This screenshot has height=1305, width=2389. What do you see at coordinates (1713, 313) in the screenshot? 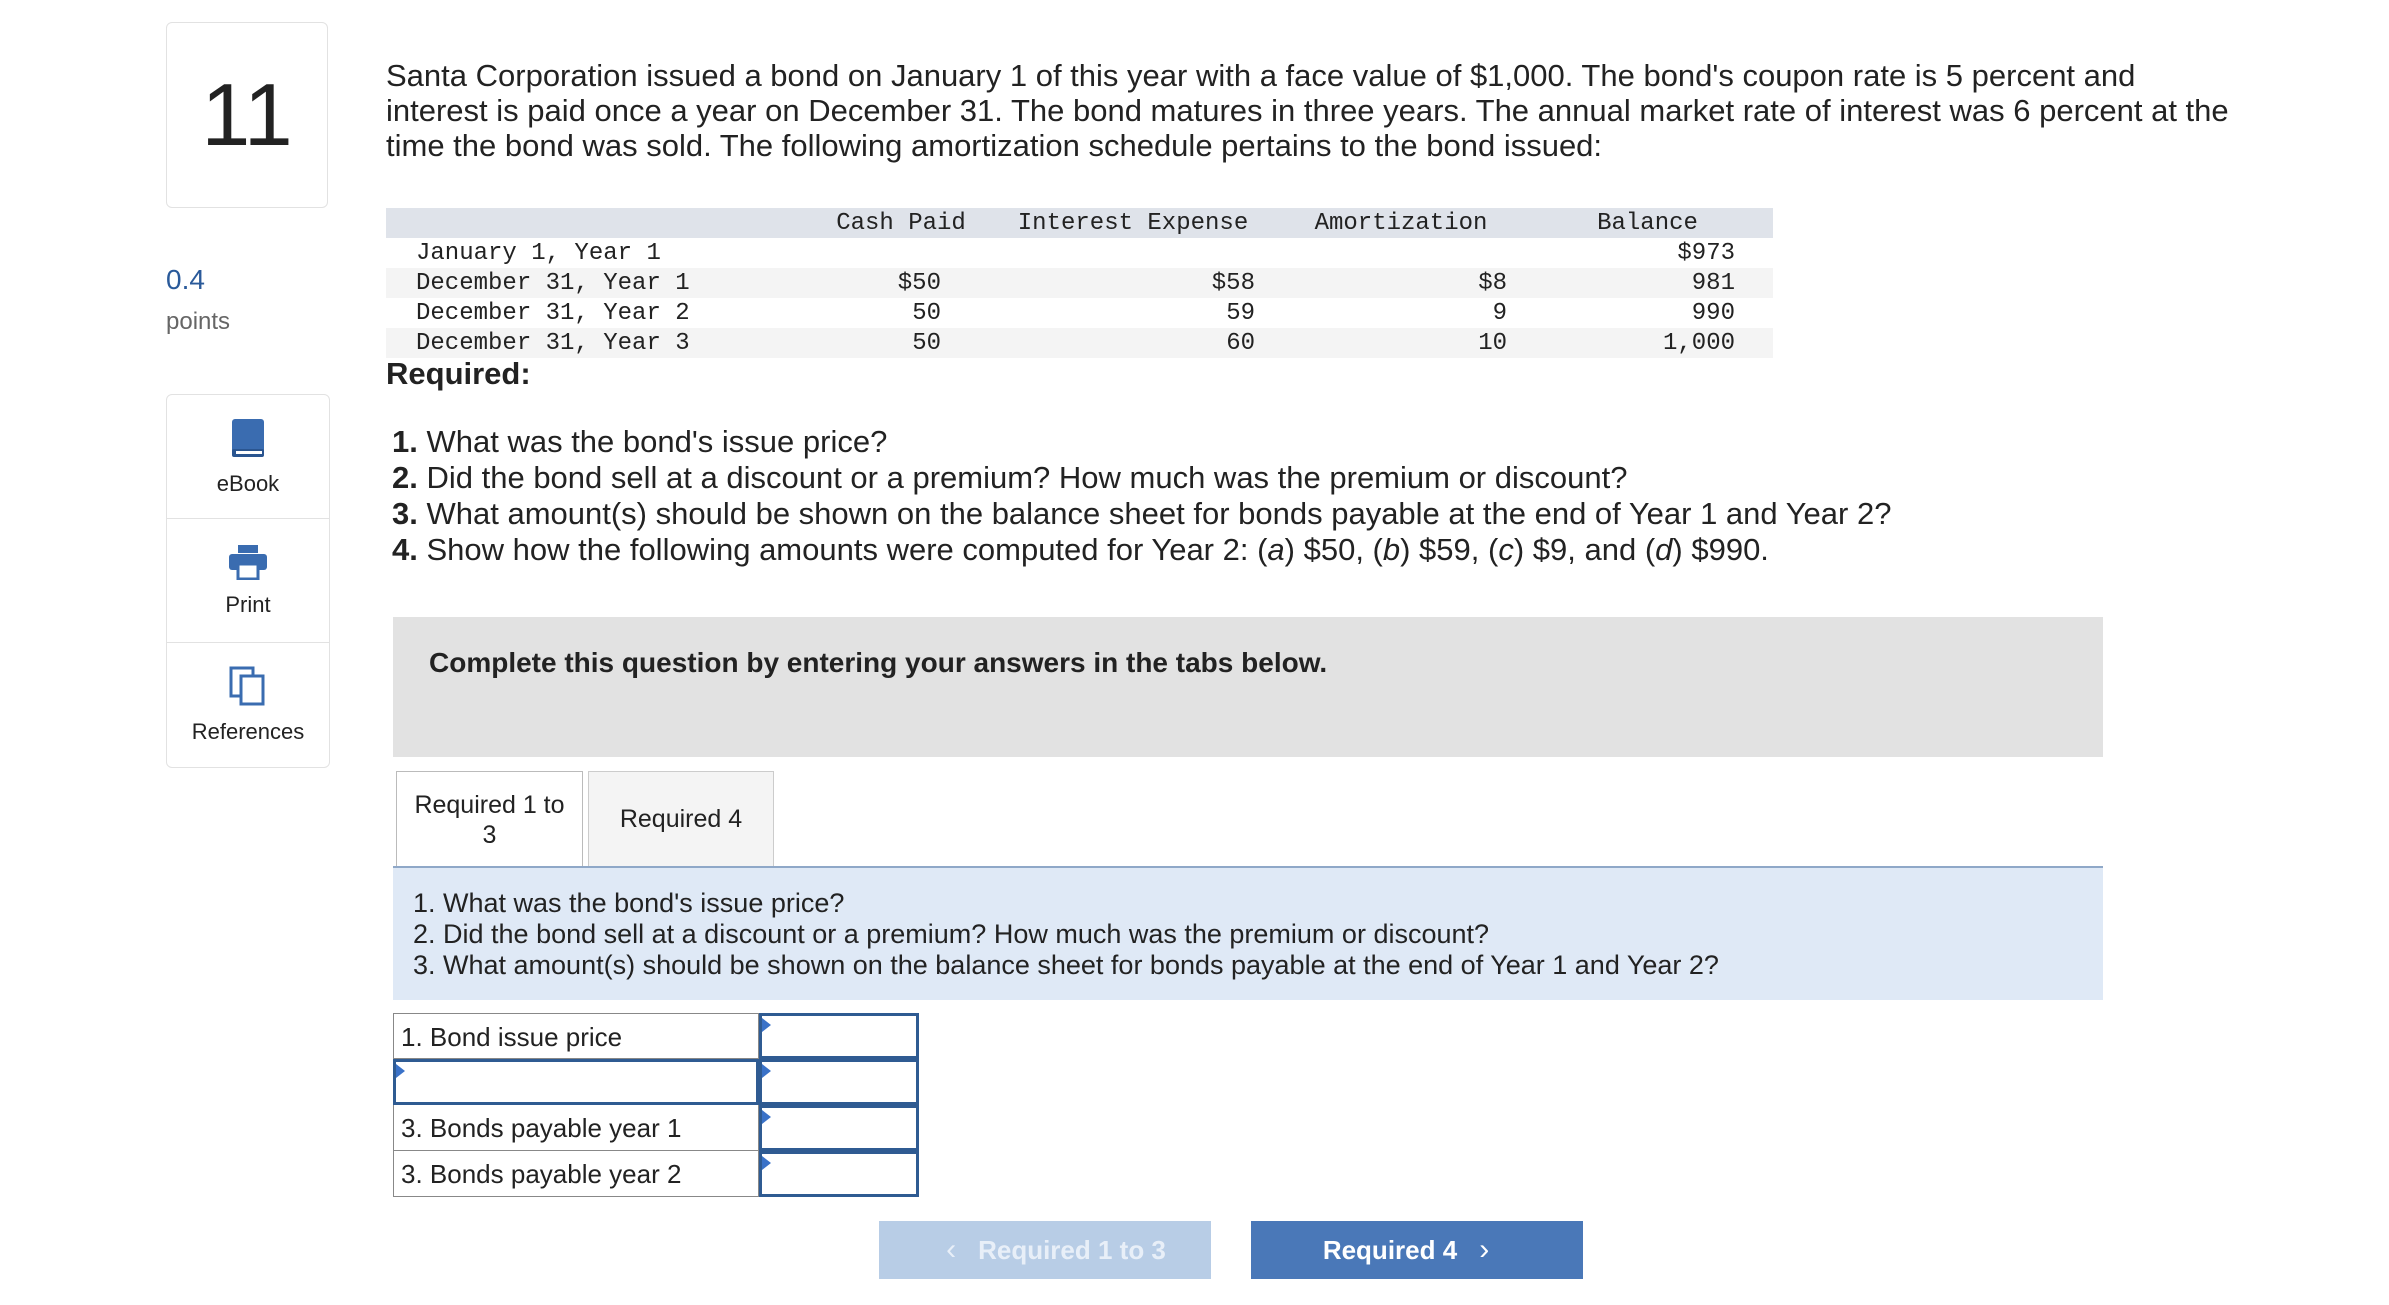
I see `schedule-cell: 990` at bounding box center [1713, 313].